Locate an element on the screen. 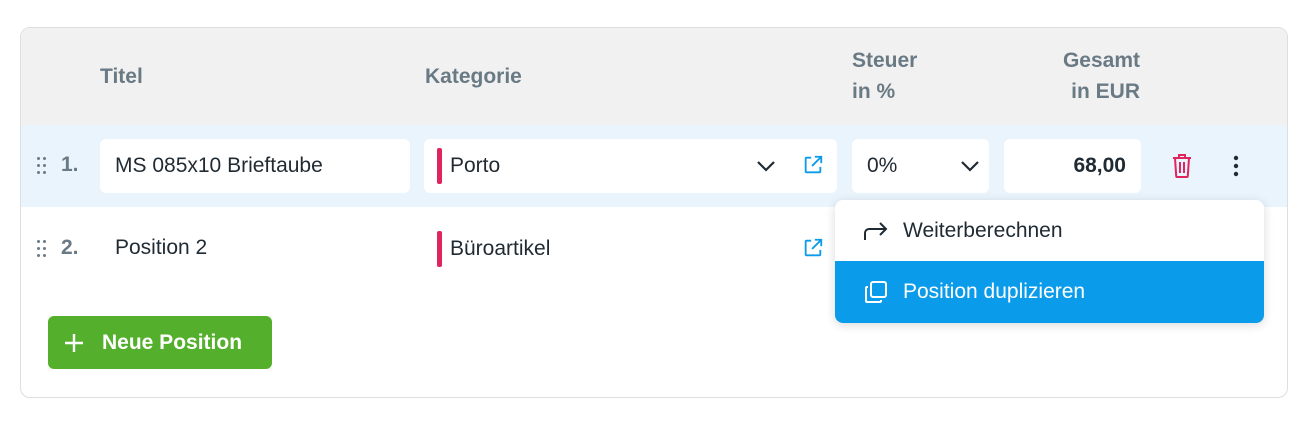  title-input: MS 085x10 Brieftaube is located at coordinates (255, 166).